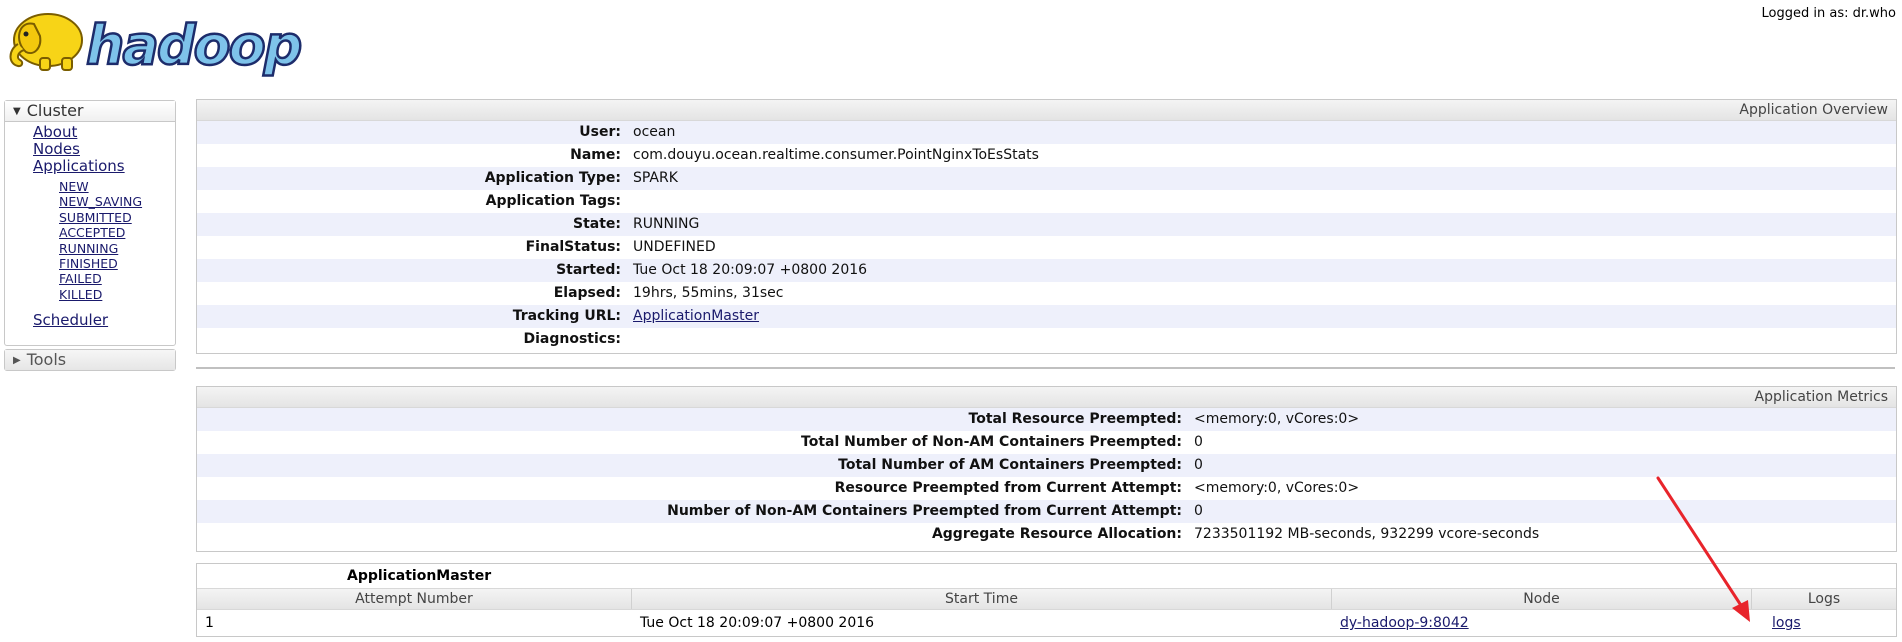 The height and width of the screenshot is (642, 1902). Describe the element at coordinates (46, 359) in the screenshot. I see `tools-section-title: Tools` at that location.